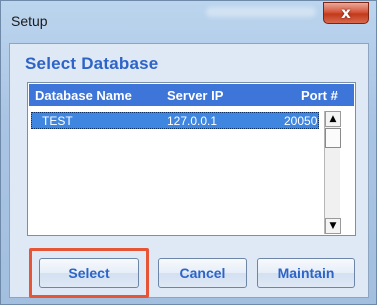 This screenshot has width=377, height=305. I want to click on close-icon: x, so click(346, 13).